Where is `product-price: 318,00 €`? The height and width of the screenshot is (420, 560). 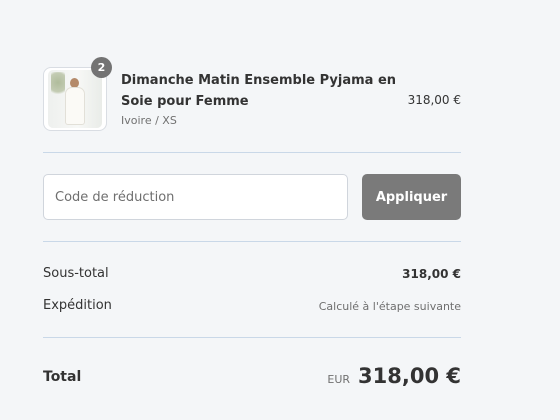
product-price: 318,00 € is located at coordinates (434, 100).